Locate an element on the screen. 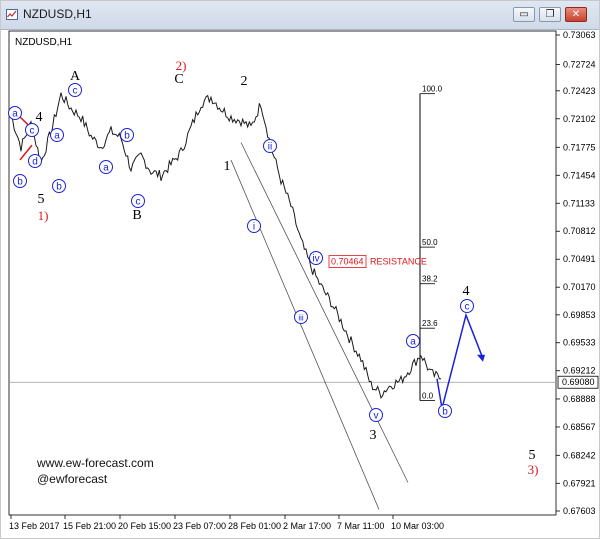 This screenshot has height=539, width=600. circled-wave-label: d is located at coordinates (35, 162).